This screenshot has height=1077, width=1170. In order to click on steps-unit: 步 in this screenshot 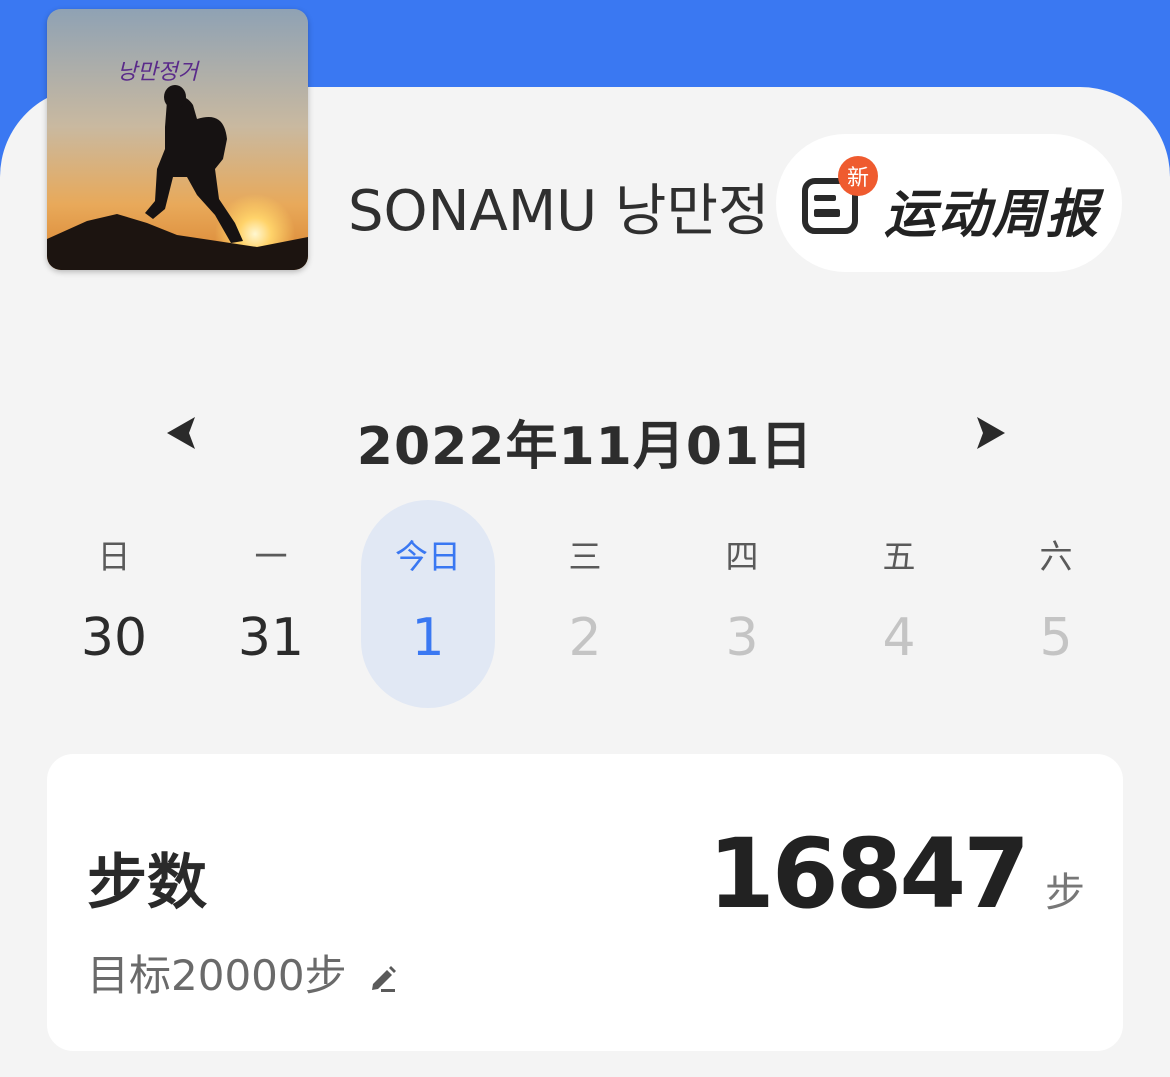, I will do `click(1065, 893)`.